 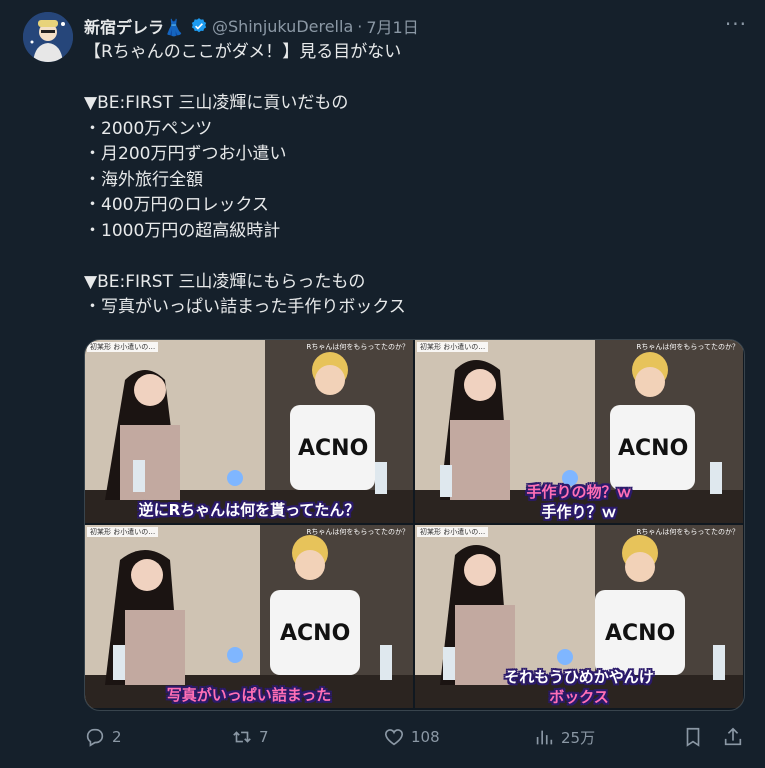 I want to click on bookmark-button, so click(x=693, y=737).